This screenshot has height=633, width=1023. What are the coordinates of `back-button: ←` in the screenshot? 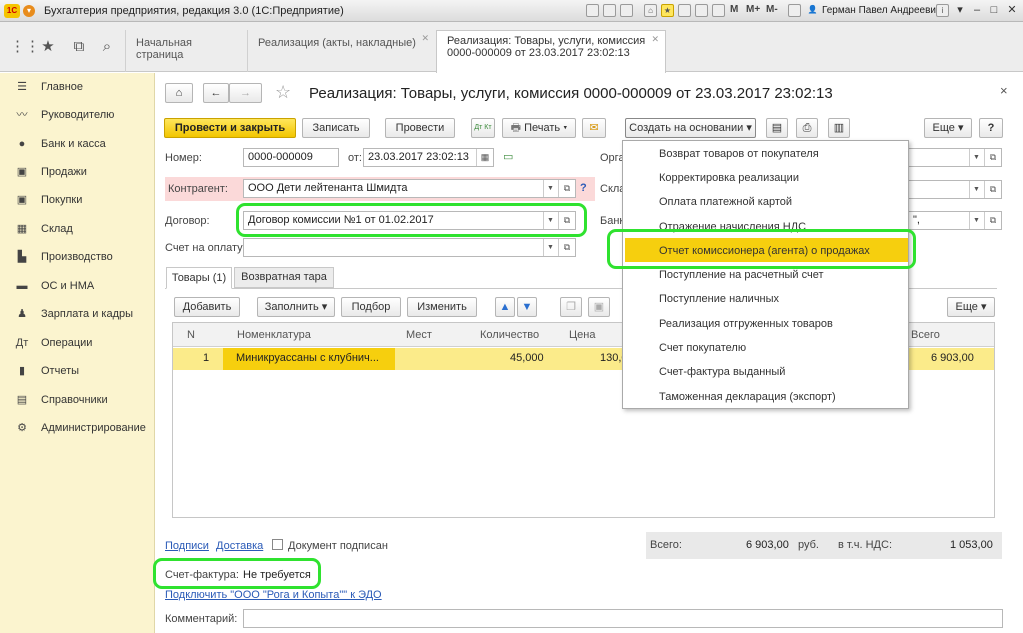 It's located at (216, 93).